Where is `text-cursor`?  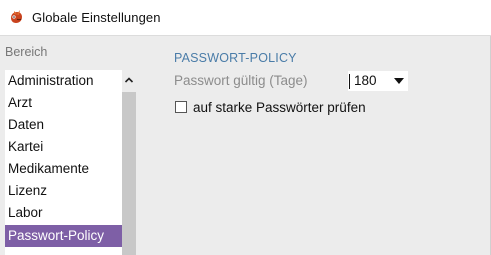 text-cursor is located at coordinates (349, 81).